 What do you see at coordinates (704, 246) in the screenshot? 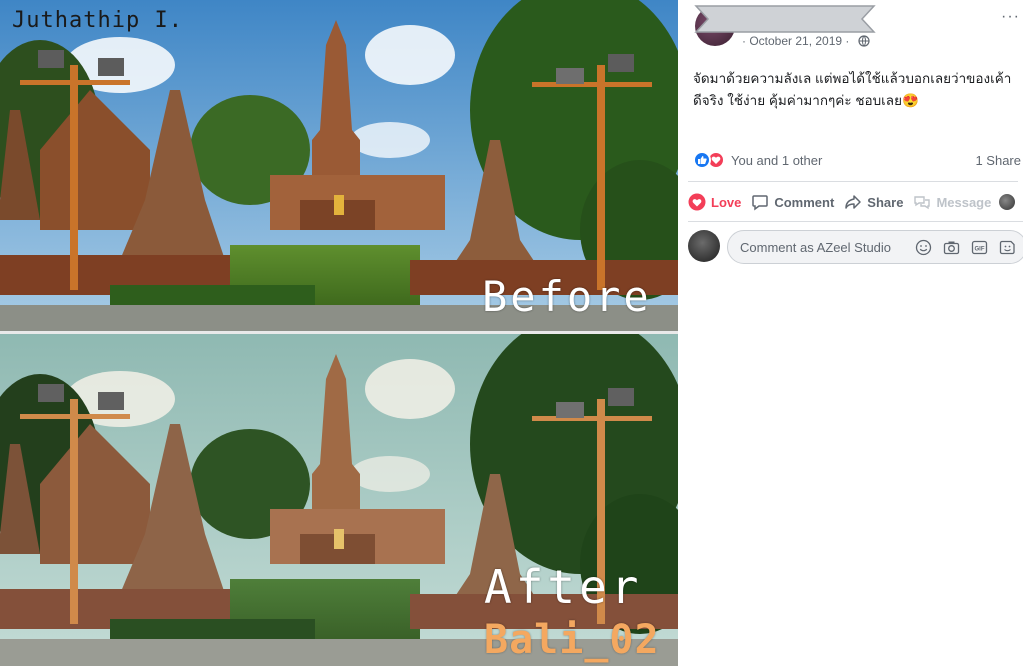
I see `commenter-avatar` at bounding box center [704, 246].